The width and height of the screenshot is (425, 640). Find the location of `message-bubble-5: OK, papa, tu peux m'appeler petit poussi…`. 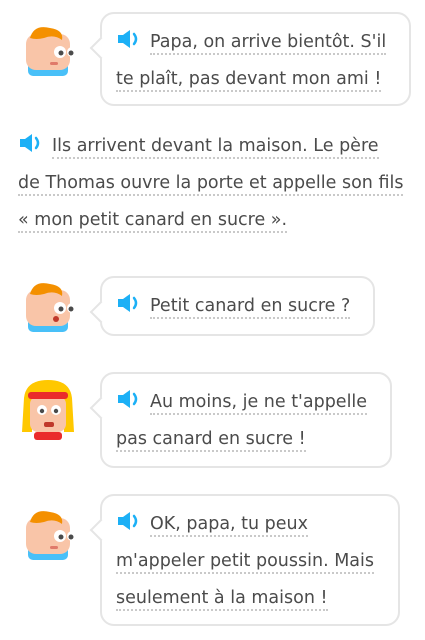

message-bubble-5: OK, papa, tu peux m'appeler petit poussi… is located at coordinates (250, 560).